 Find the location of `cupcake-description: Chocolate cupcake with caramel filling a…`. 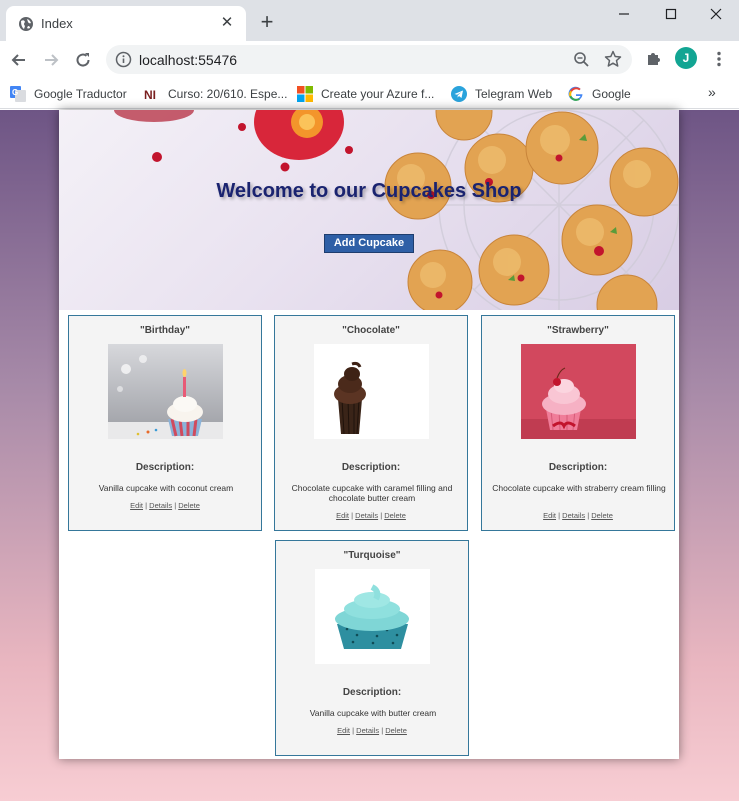

cupcake-description: Chocolate cupcake with caramel filling a… is located at coordinates (372, 493).